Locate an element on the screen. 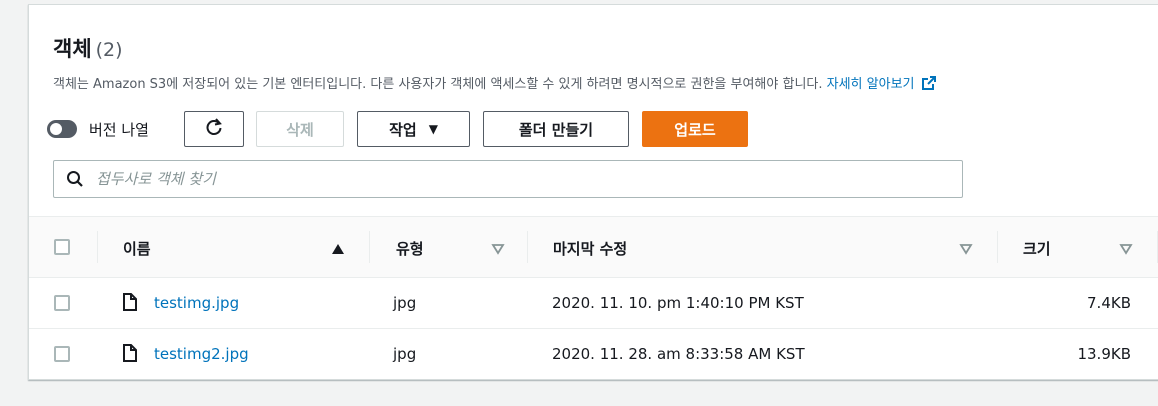 The image size is (1158, 406). object-size: 7.4KB is located at coordinates (1109, 303).